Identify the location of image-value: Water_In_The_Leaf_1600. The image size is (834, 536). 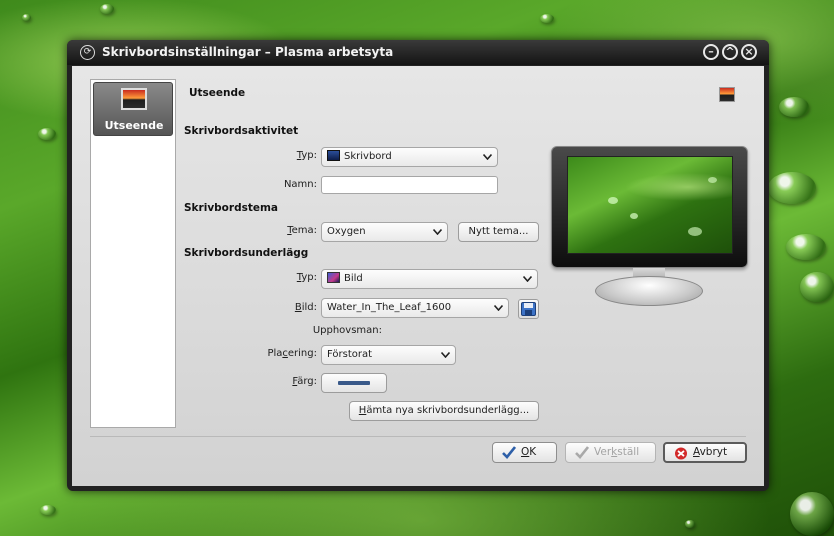
(389, 307).